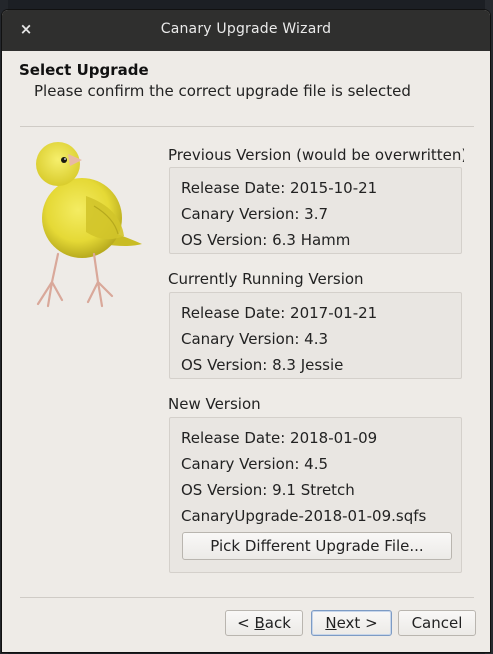 This screenshot has height=654, width=493. What do you see at coordinates (84, 70) in the screenshot?
I see `page-title: Select Upgrade` at bounding box center [84, 70].